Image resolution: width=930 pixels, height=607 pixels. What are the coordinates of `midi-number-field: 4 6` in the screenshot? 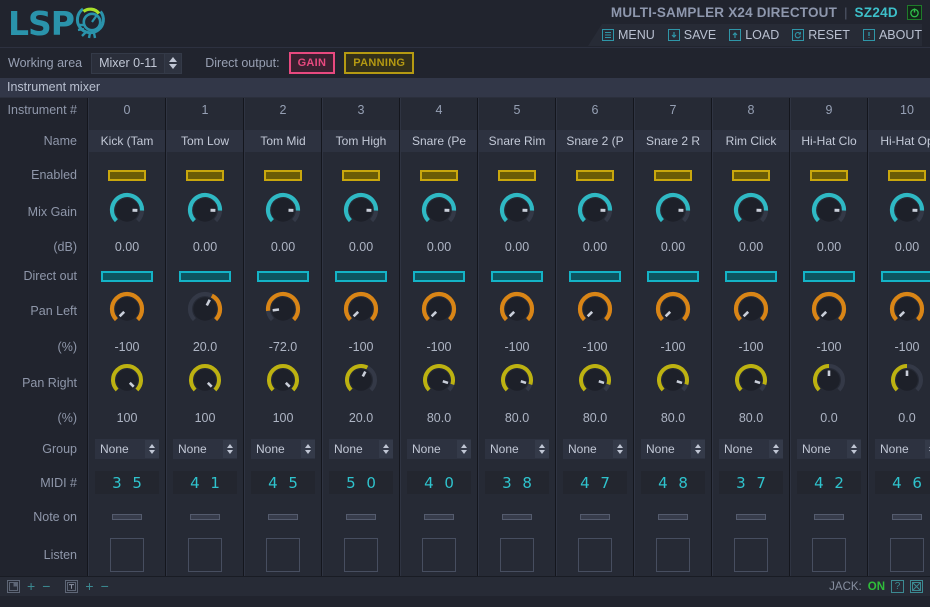 It's located at (902, 483).